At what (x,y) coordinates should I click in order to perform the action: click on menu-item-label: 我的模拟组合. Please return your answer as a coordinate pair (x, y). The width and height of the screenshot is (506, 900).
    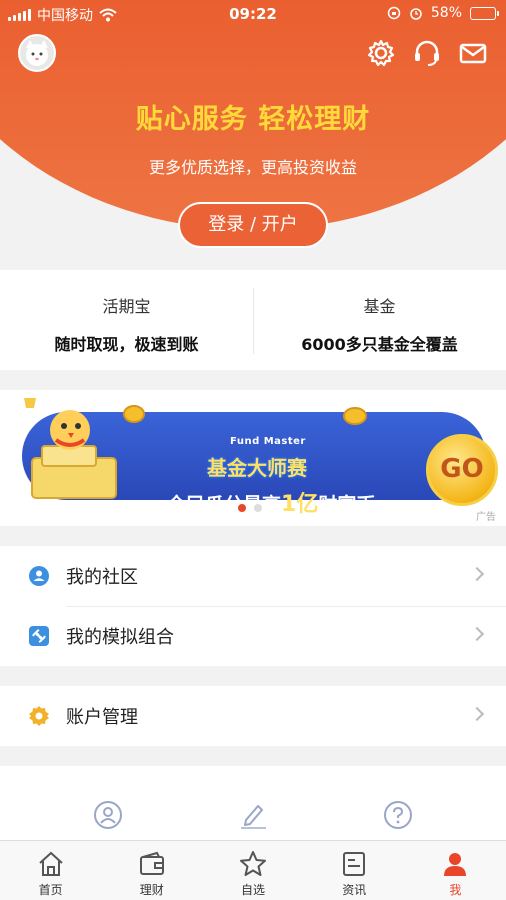
    Looking at the image, I should click on (120, 637).